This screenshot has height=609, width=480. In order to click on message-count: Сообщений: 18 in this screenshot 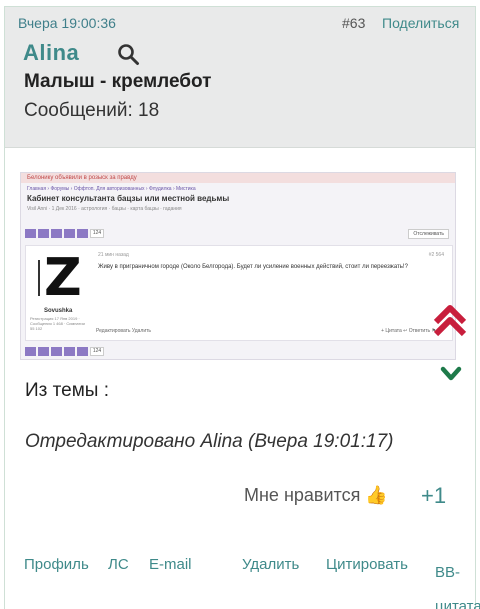, I will do `click(92, 110)`.